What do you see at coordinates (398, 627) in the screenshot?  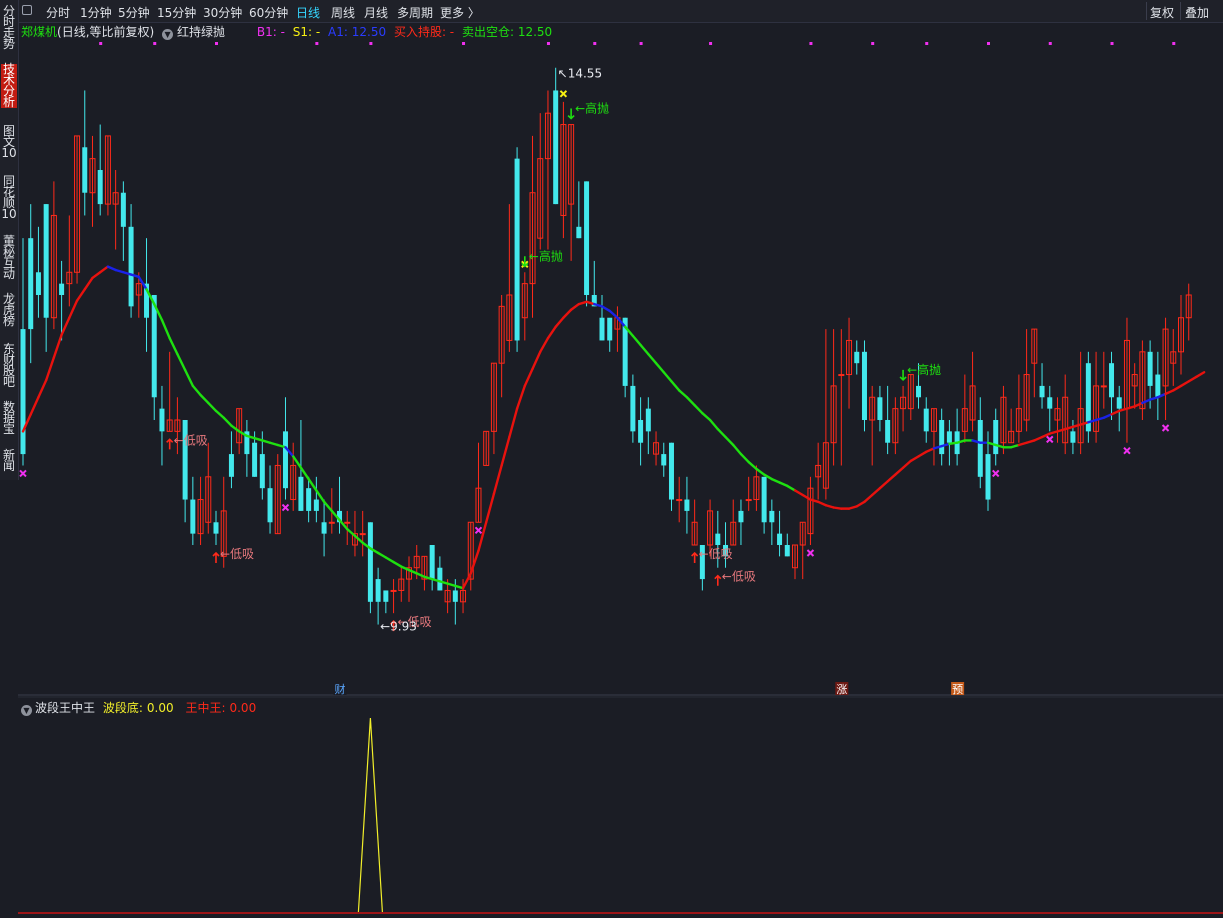 I see `low-price-label: ←9.93` at bounding box center [398, 627].